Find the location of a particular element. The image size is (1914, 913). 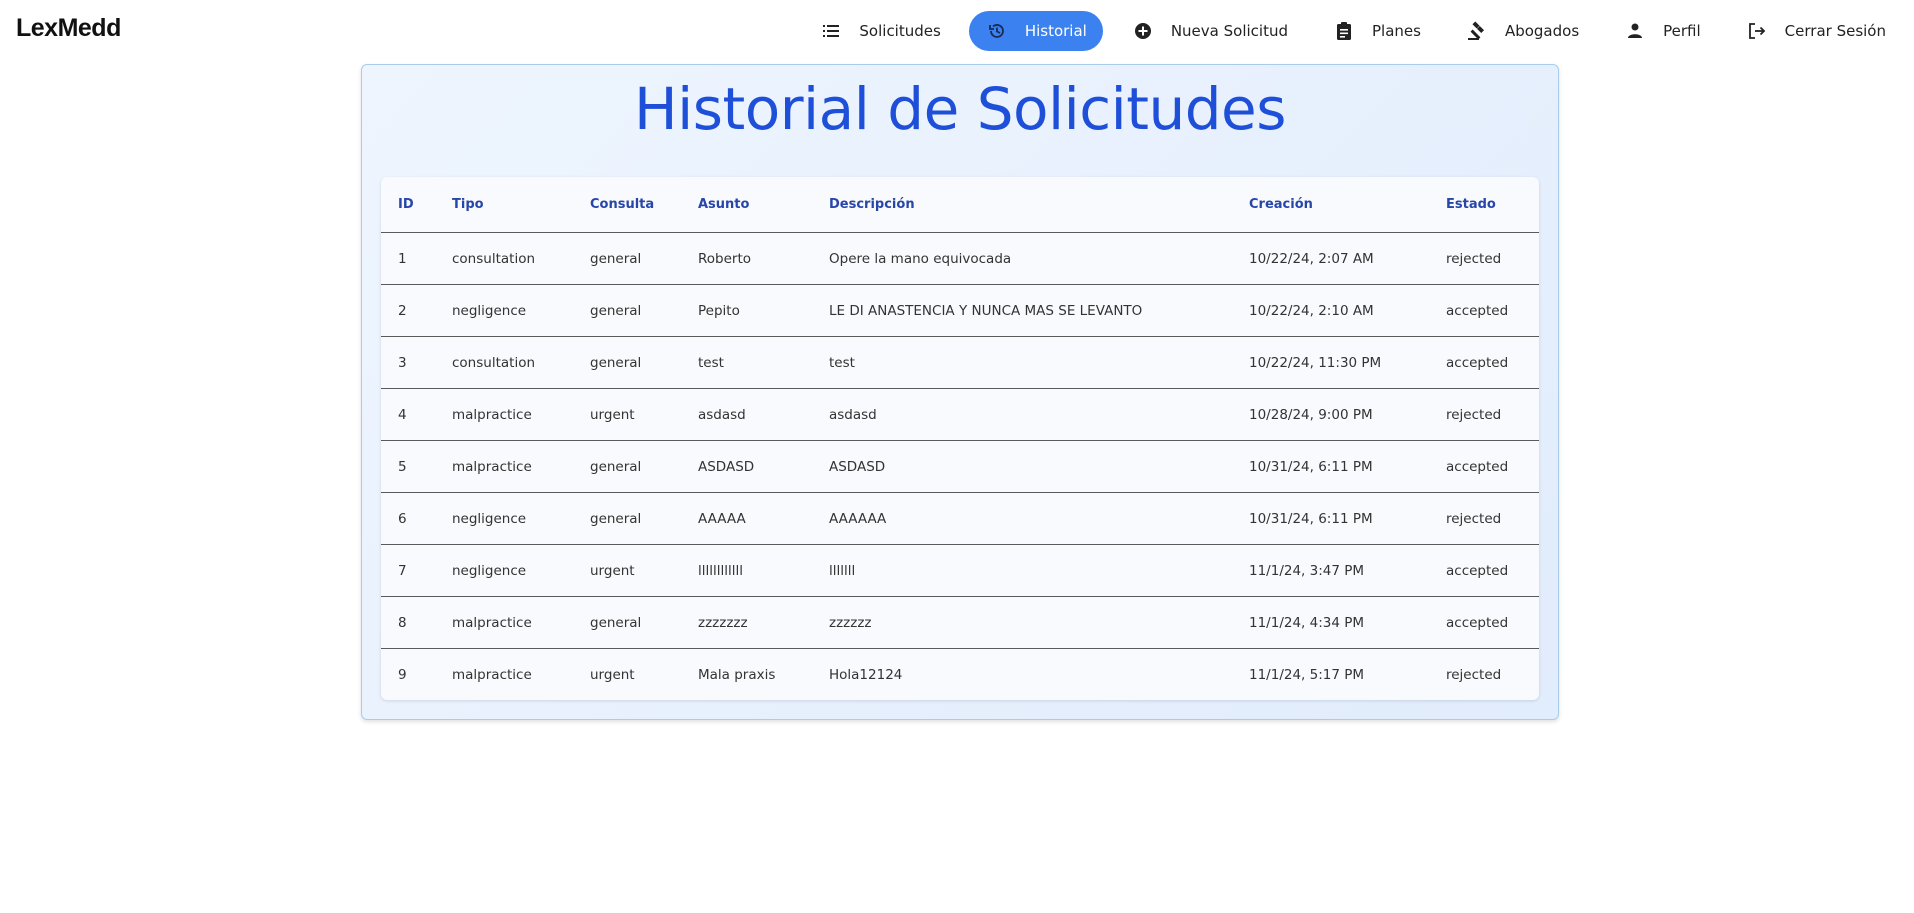

cell-asunto: AAAAA is located at coordinates (746, 518).